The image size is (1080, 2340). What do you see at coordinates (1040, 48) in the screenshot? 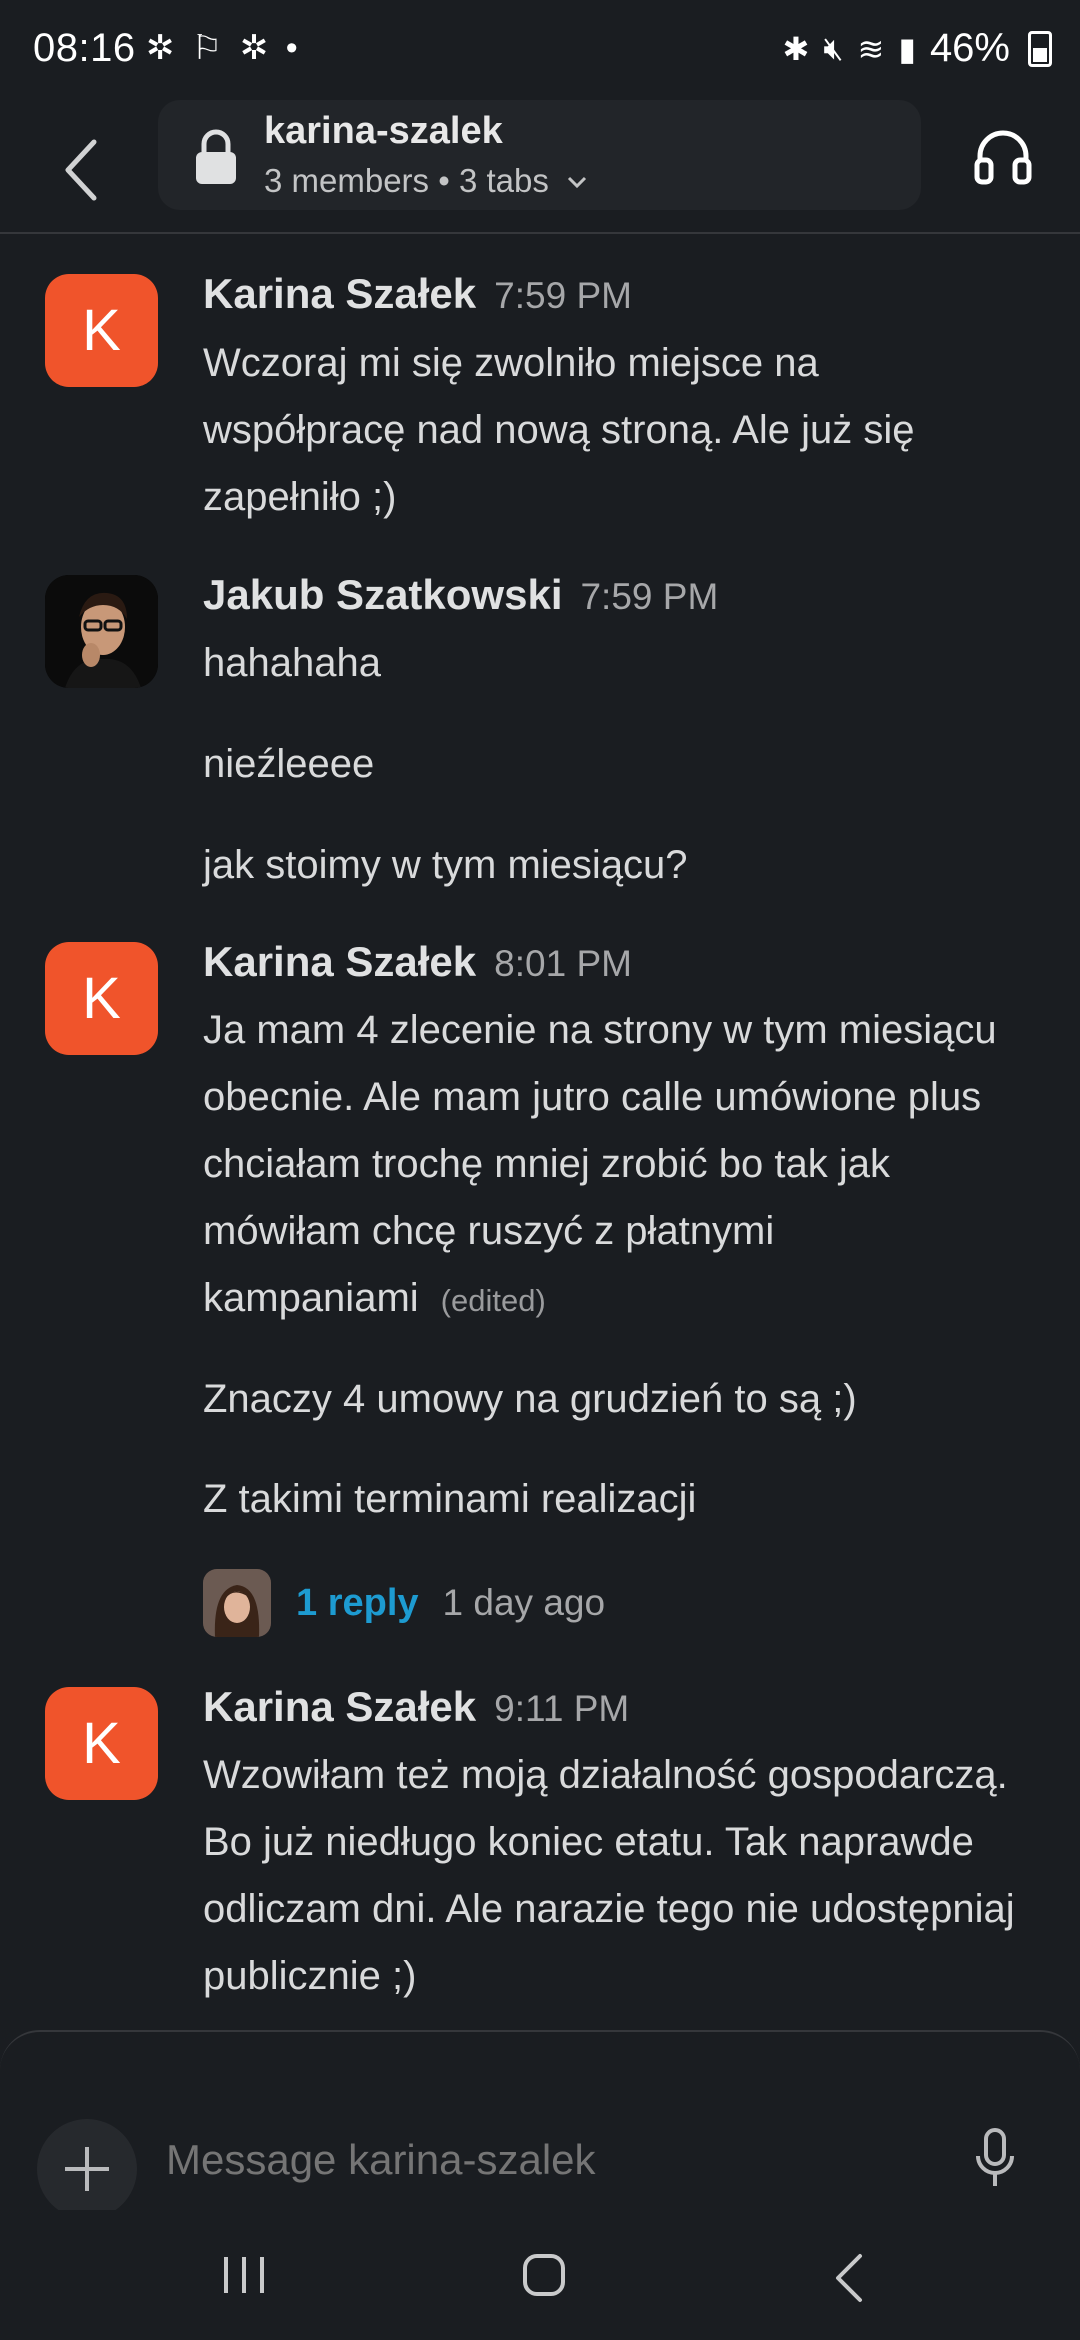
I see `battery-icon` at bounding box center [1040, 48].